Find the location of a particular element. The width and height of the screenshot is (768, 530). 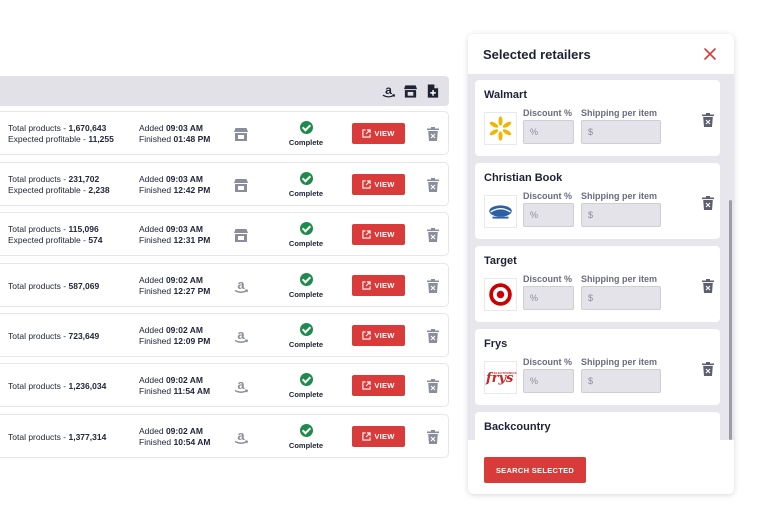

job-times: Added 09:02 AM Finished 12:09 PM is located at coordinates (175, 335).